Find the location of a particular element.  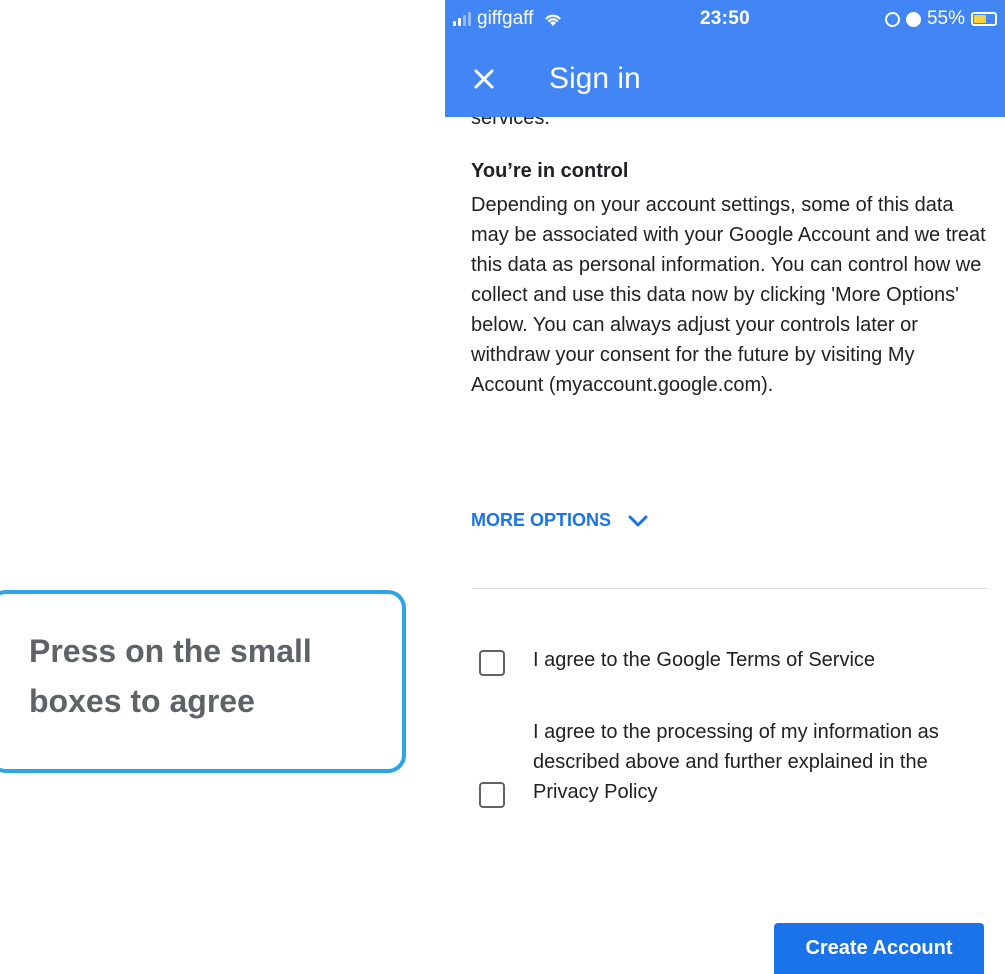

status-bar: giffgaff 23:50 55% is located at coordinates (725, 18).